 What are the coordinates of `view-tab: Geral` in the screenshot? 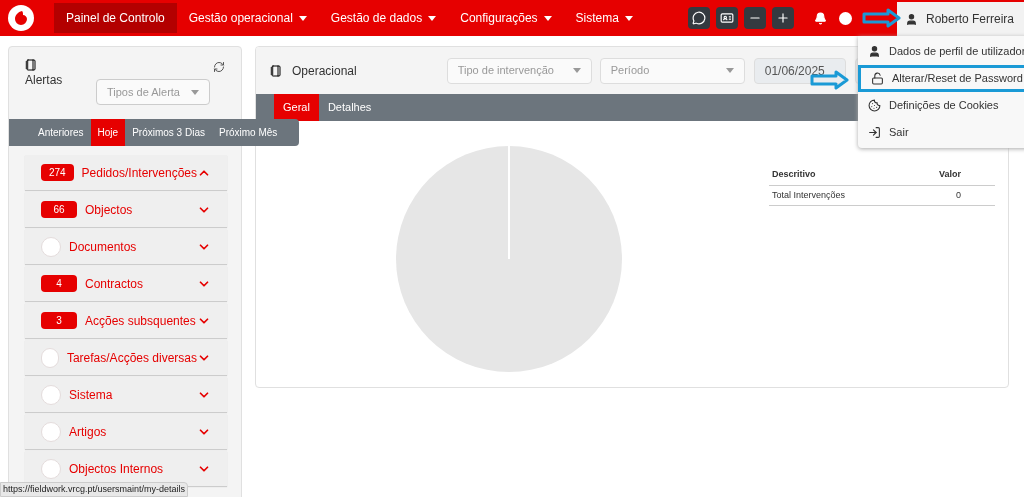 It's located at (296, 107).